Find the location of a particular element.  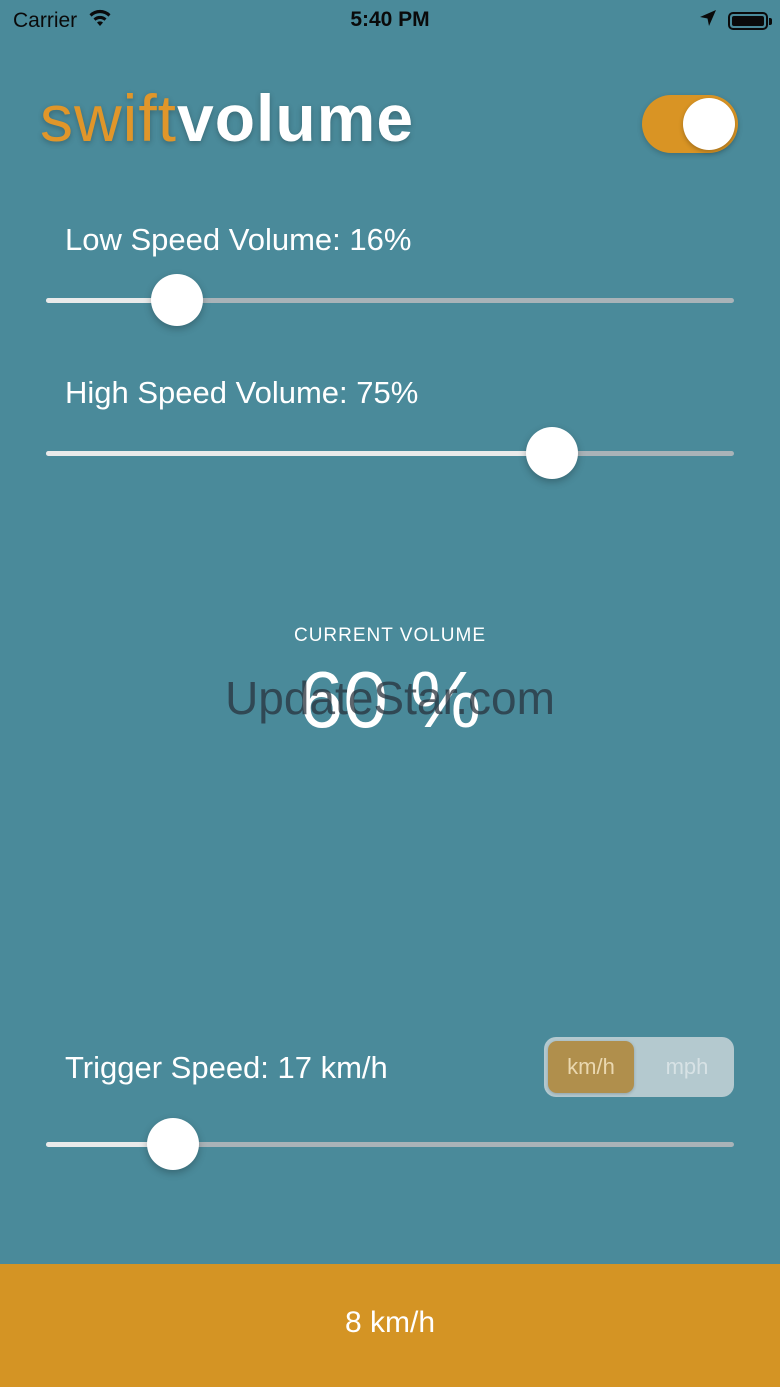

trigger-speed-slider is located at coordinates (390, 1144).